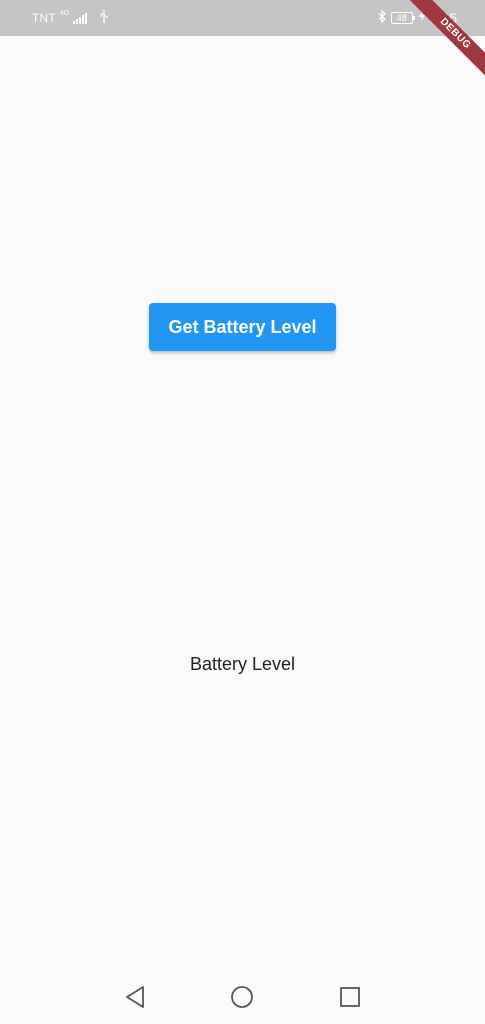  Describe the element at coordinates (443, 18) in the screenshot. I see `status-clock: 6:45` at that location.